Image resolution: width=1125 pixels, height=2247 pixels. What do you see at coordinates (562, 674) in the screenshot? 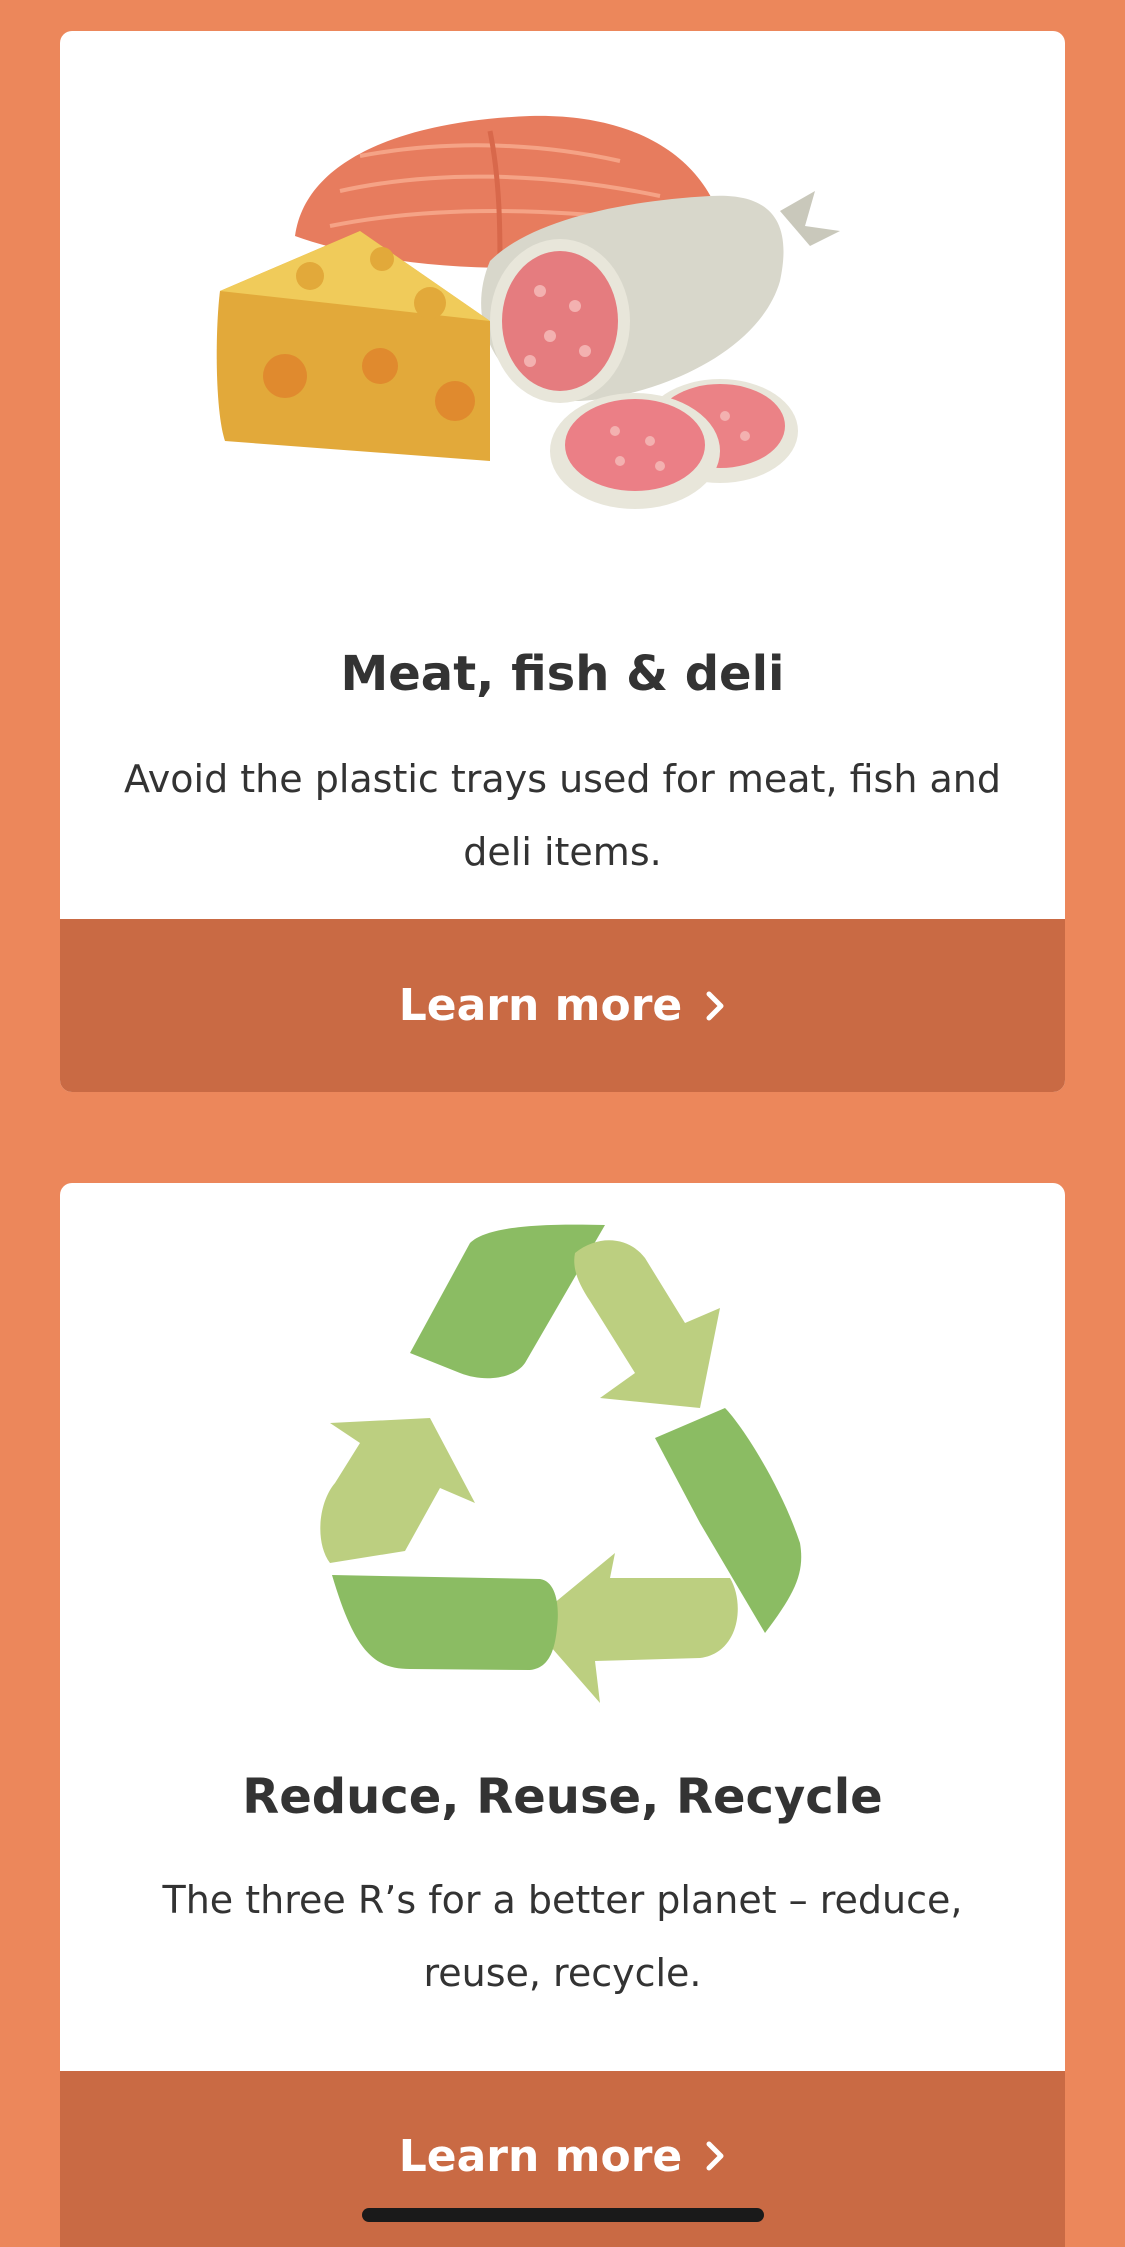
I see `card-title: Meat, fish & deli` at bounding box center [562, 674].